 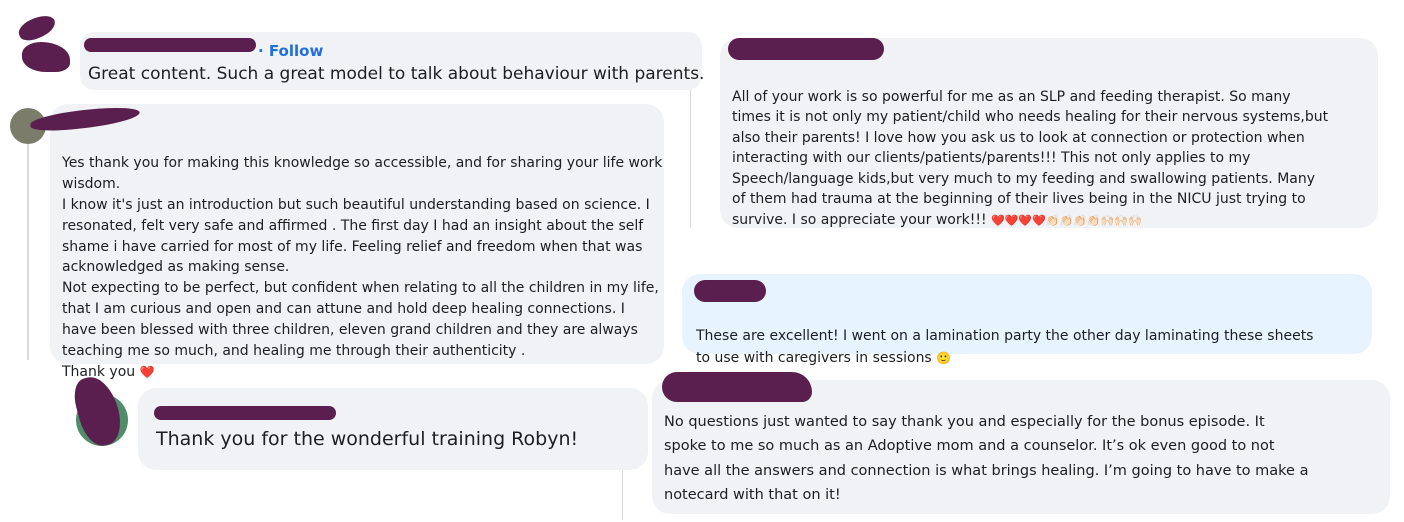 What do you see at coordinates (37, 28) in the screenshot?
I see `redacted-avatar-mark` at bounding box center [37, 28].